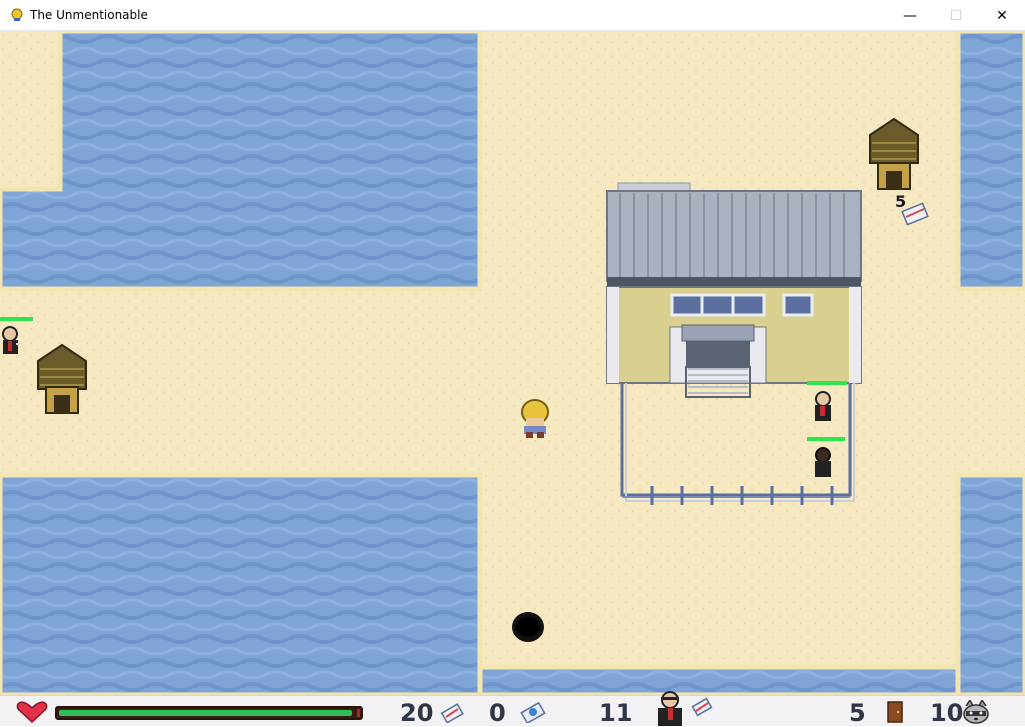 The height and width of the screenshot is (727, 1025). I want to click on hut-left, so click(62, 378).